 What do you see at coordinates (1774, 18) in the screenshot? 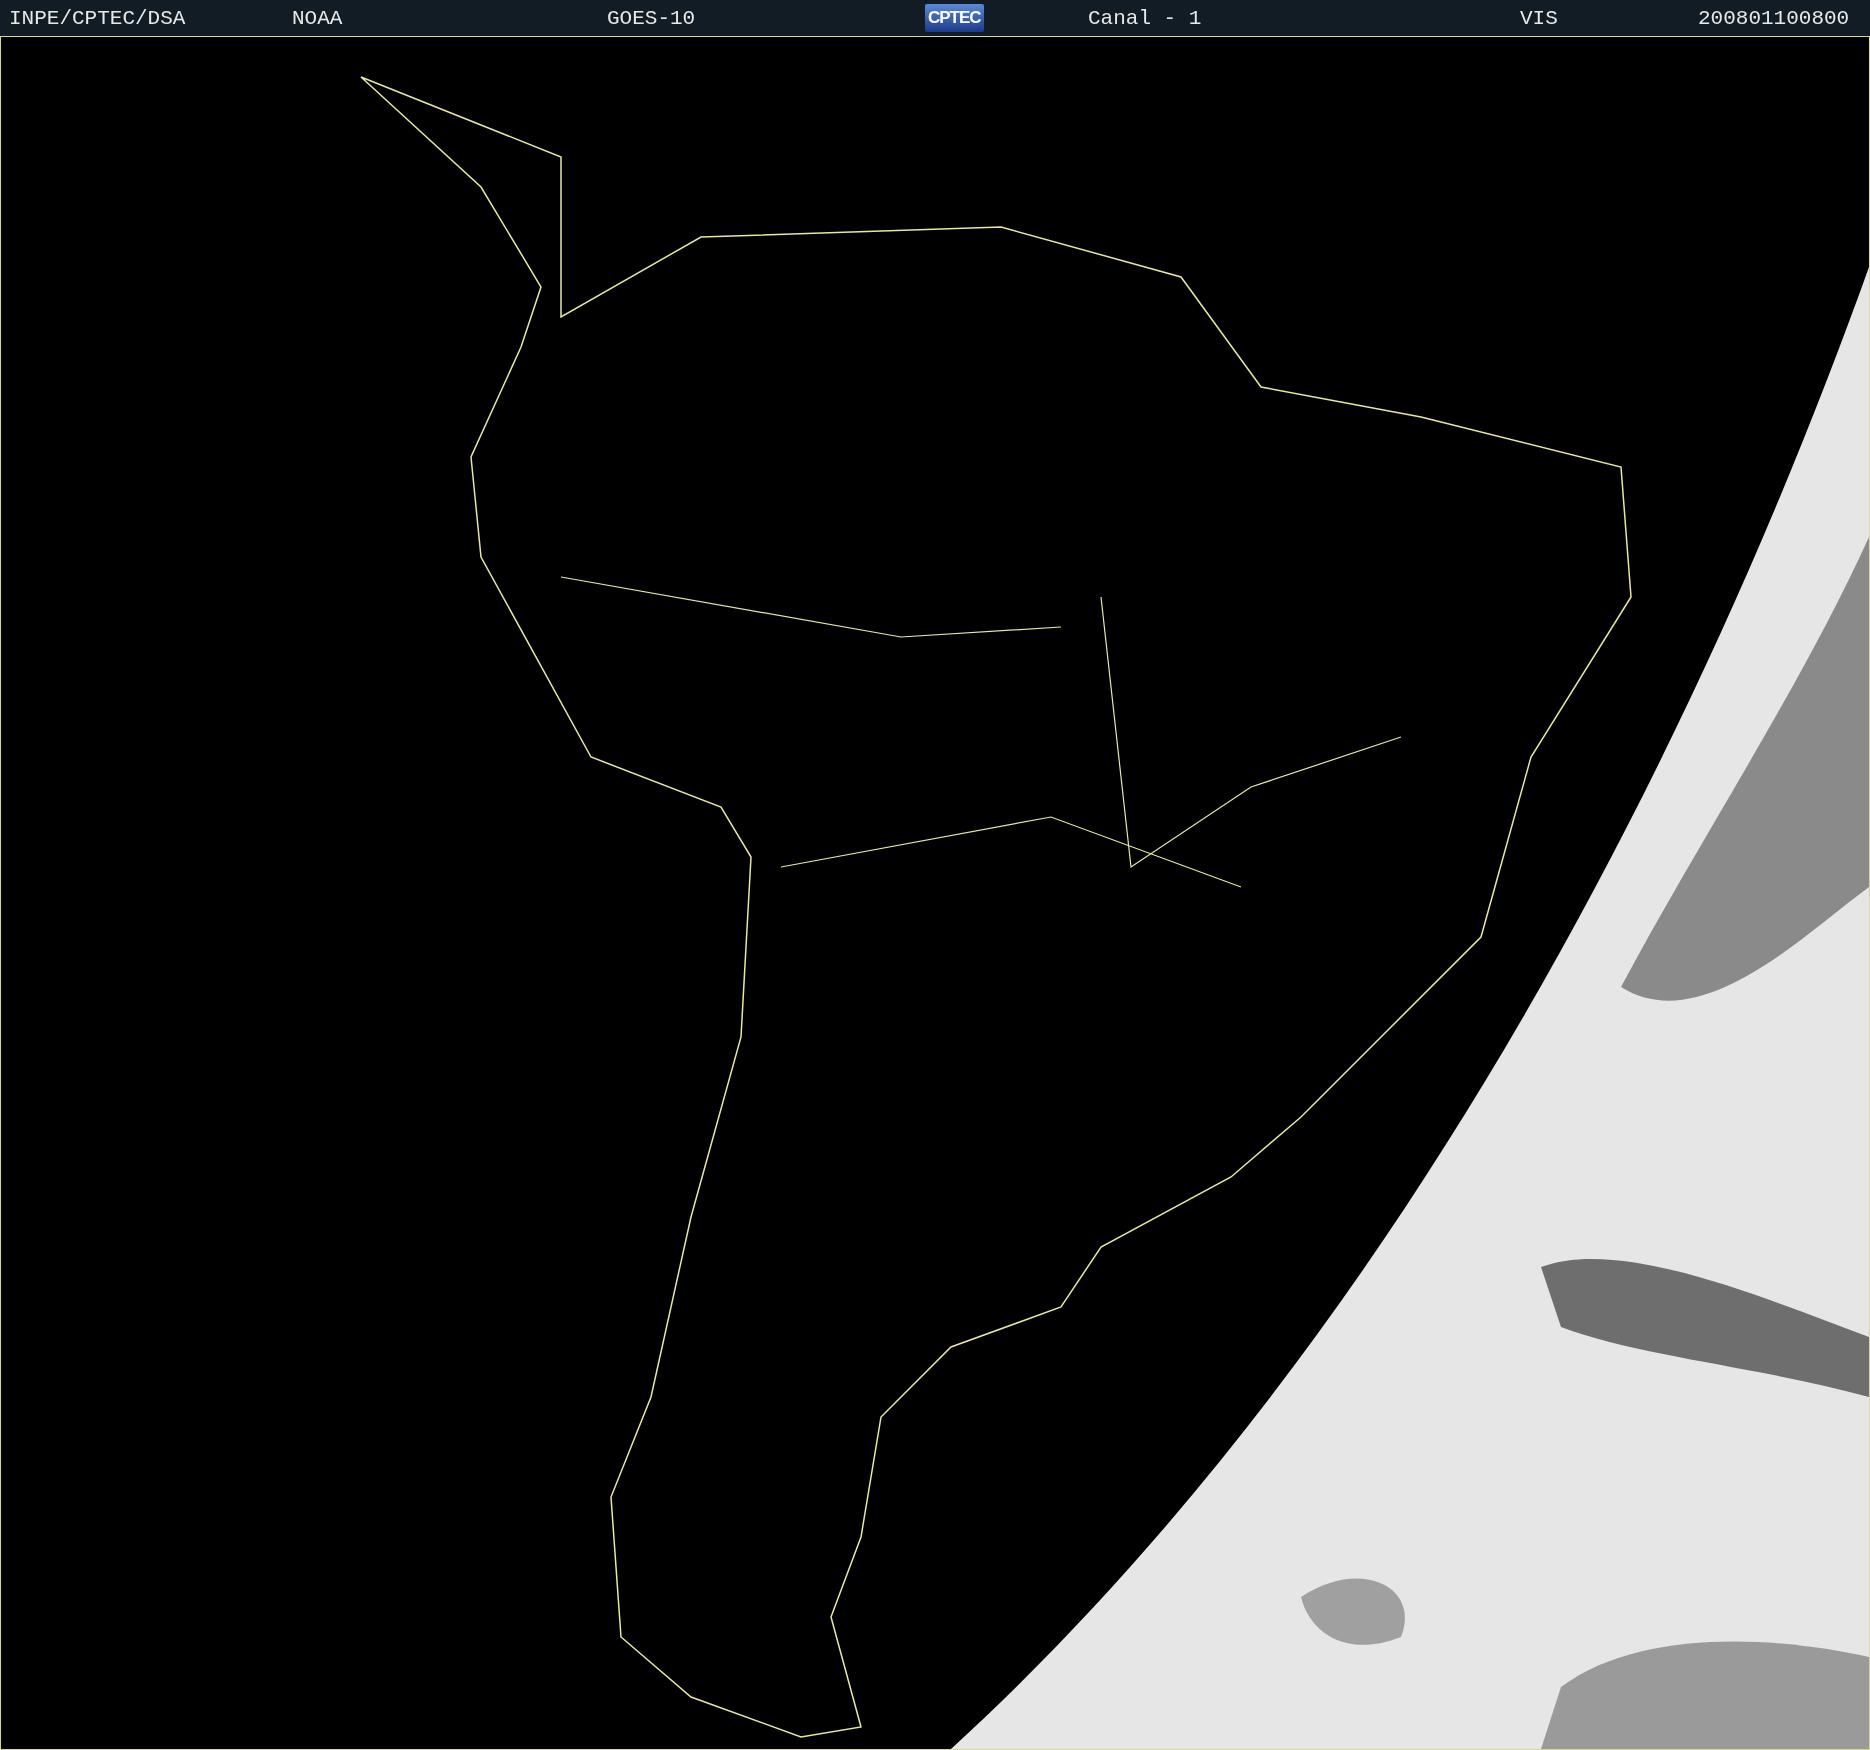
I see `header-label: 200801100800` at bounding box center [1774, 18].